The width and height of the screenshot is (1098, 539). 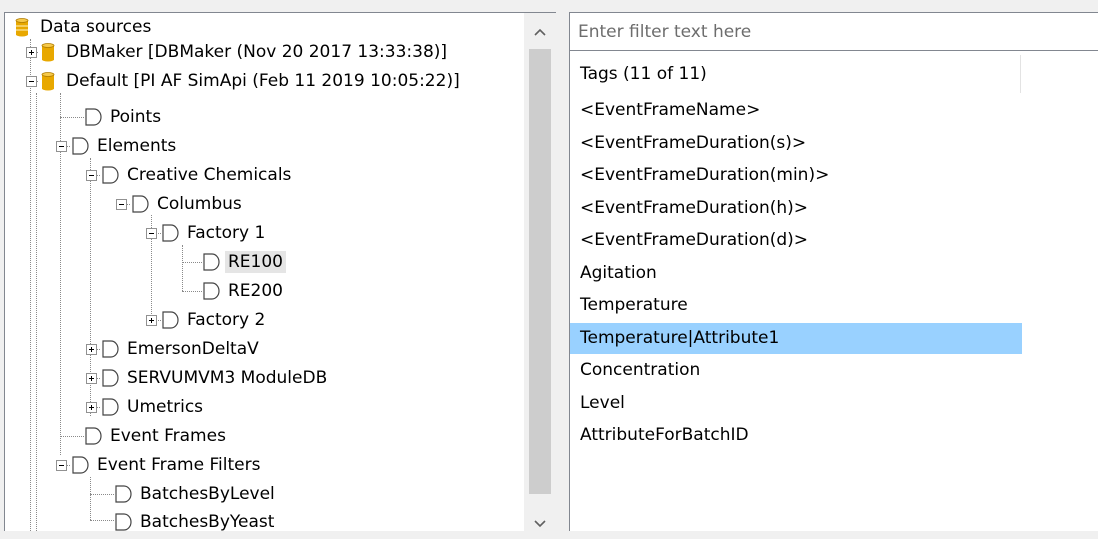 I want to click on scrollbar-thumb, so click(x=540, y=271).